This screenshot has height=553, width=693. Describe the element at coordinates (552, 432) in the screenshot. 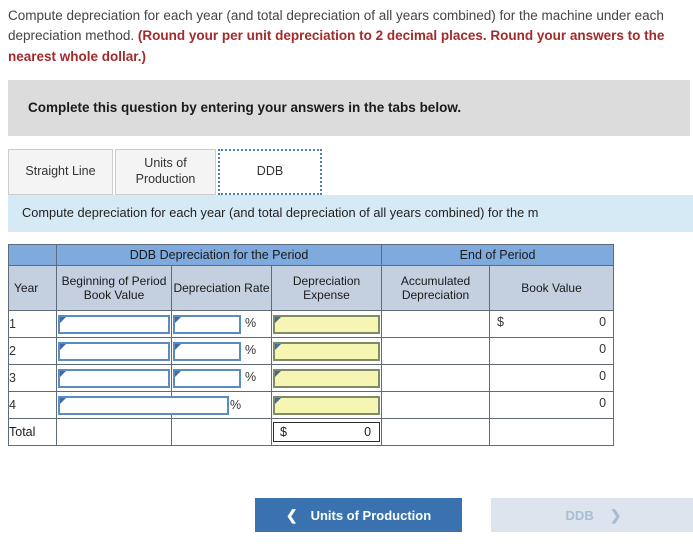

I see `total-book-value-cell` at that location.